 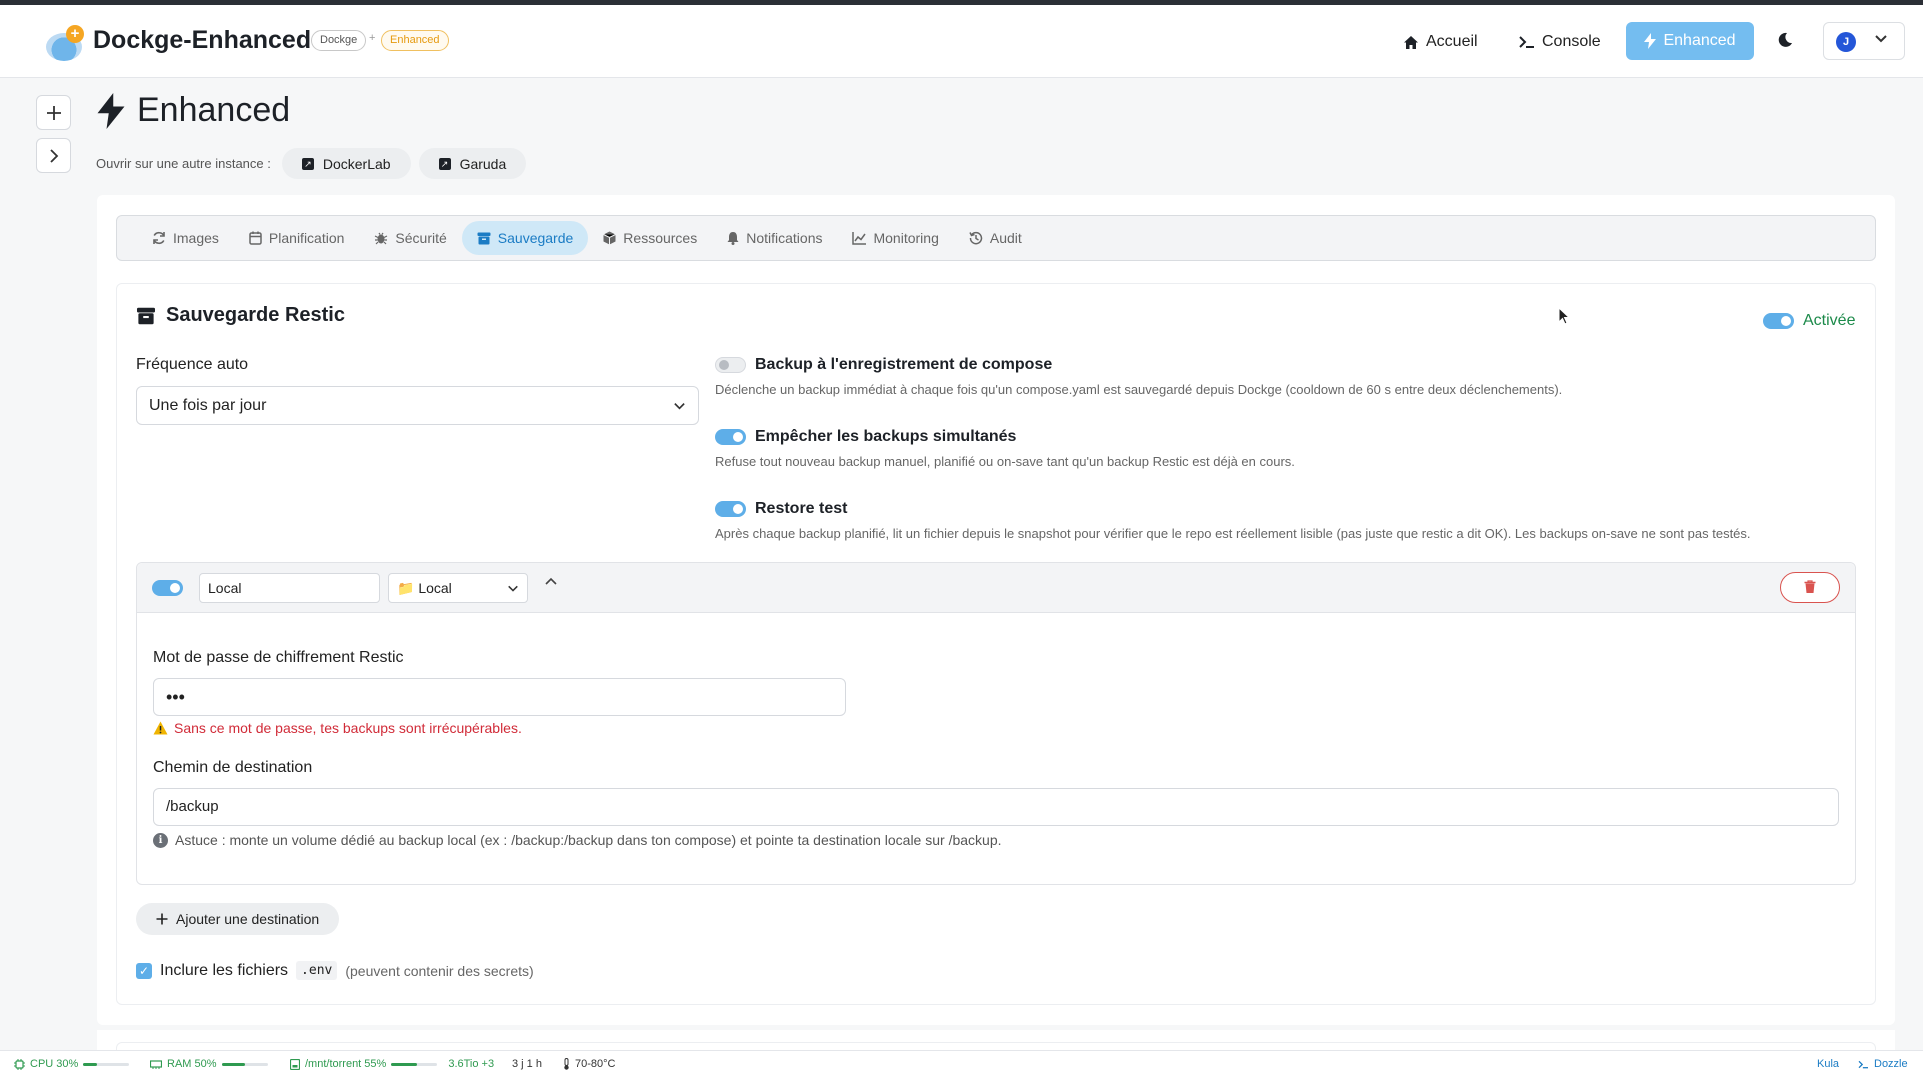 I want to click on plus-badge-icon: +, so click(x=75, y=34).